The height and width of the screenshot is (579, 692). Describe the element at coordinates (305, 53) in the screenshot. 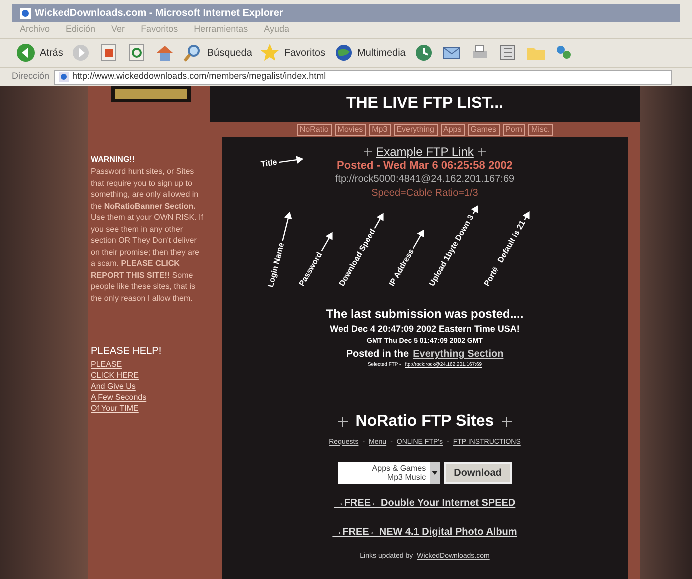

I see `toolbar-label: Favoritos` at that location.